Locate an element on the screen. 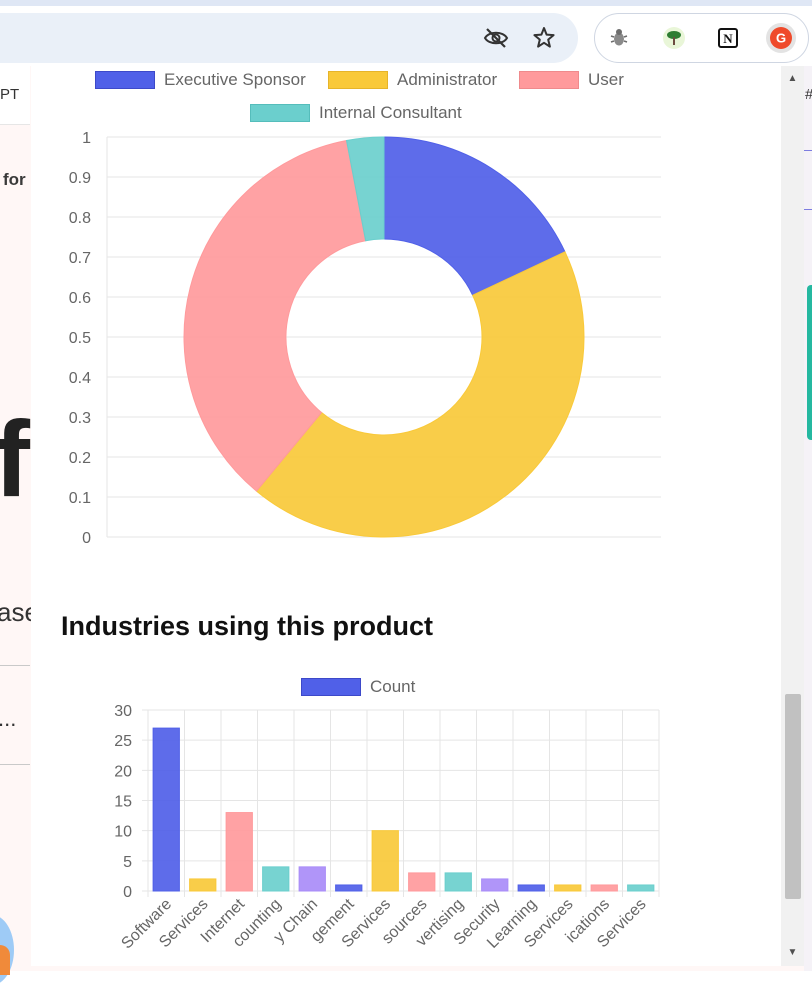  background-accent-shape is located at coordinates (809, 362).